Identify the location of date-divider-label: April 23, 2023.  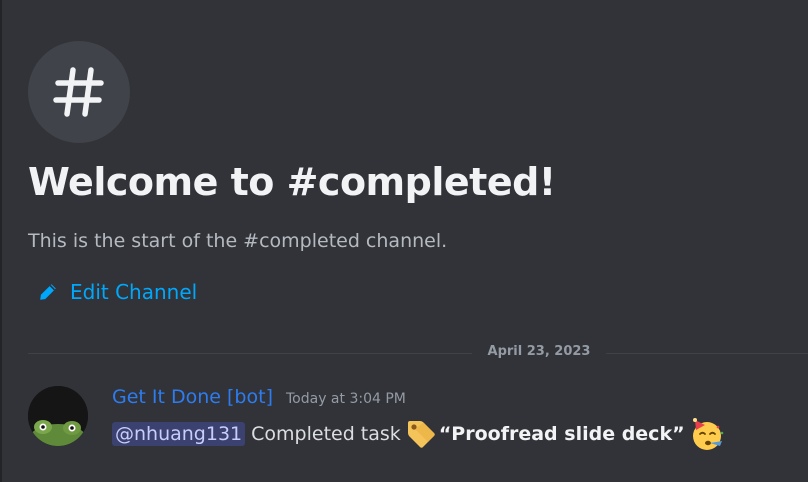
(539, 351).